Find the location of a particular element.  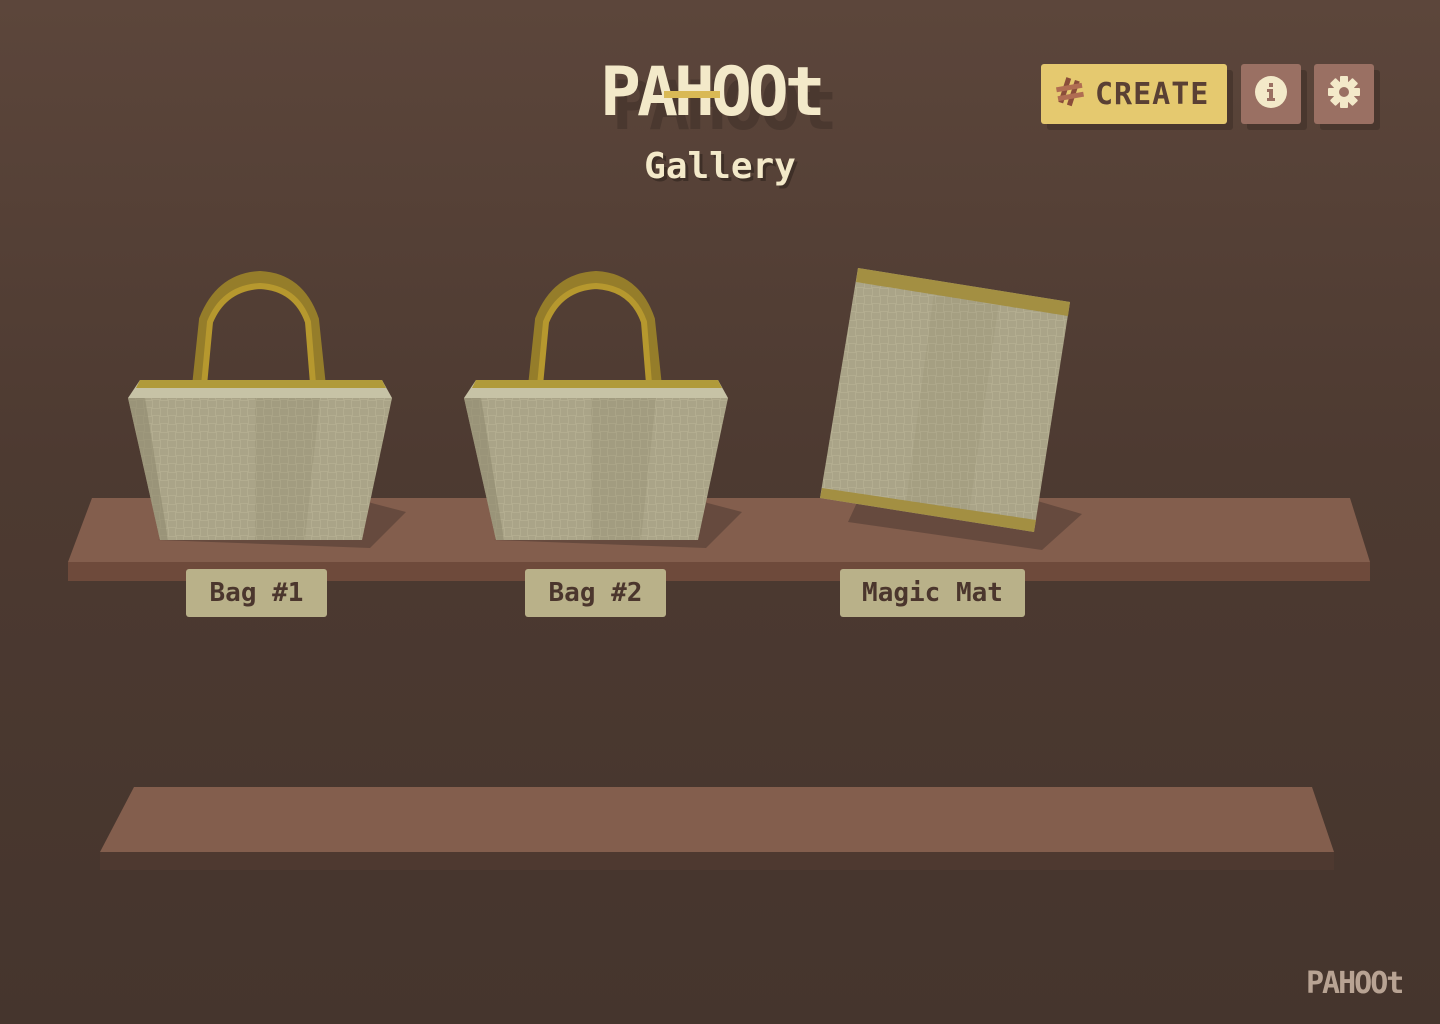

gallery-item-label: Bag #1 is located at coordinates (256, 593).